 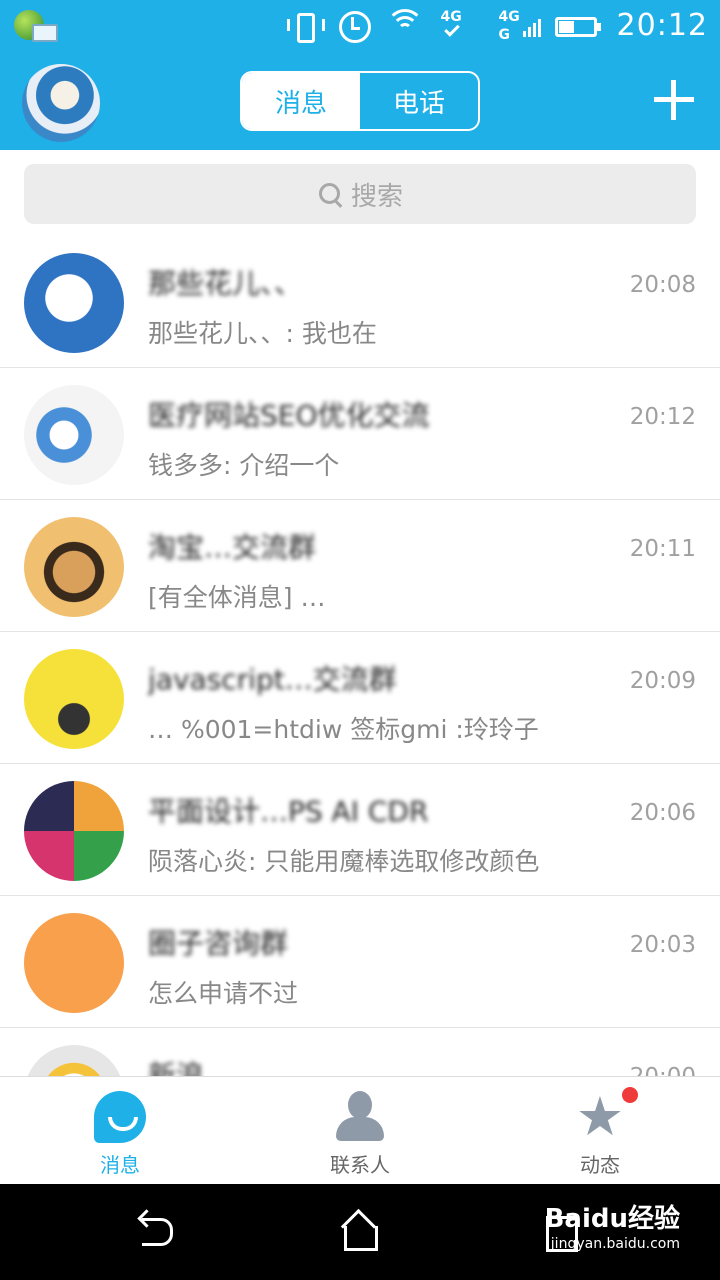 What do you see at coordinates (600, 1116) in the screenshot?
I see `star-icon: ★` at bounding box center [600, 1116].